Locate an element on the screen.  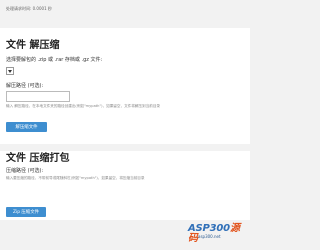
chevron-down-icon is located at coordinates (10, 72).